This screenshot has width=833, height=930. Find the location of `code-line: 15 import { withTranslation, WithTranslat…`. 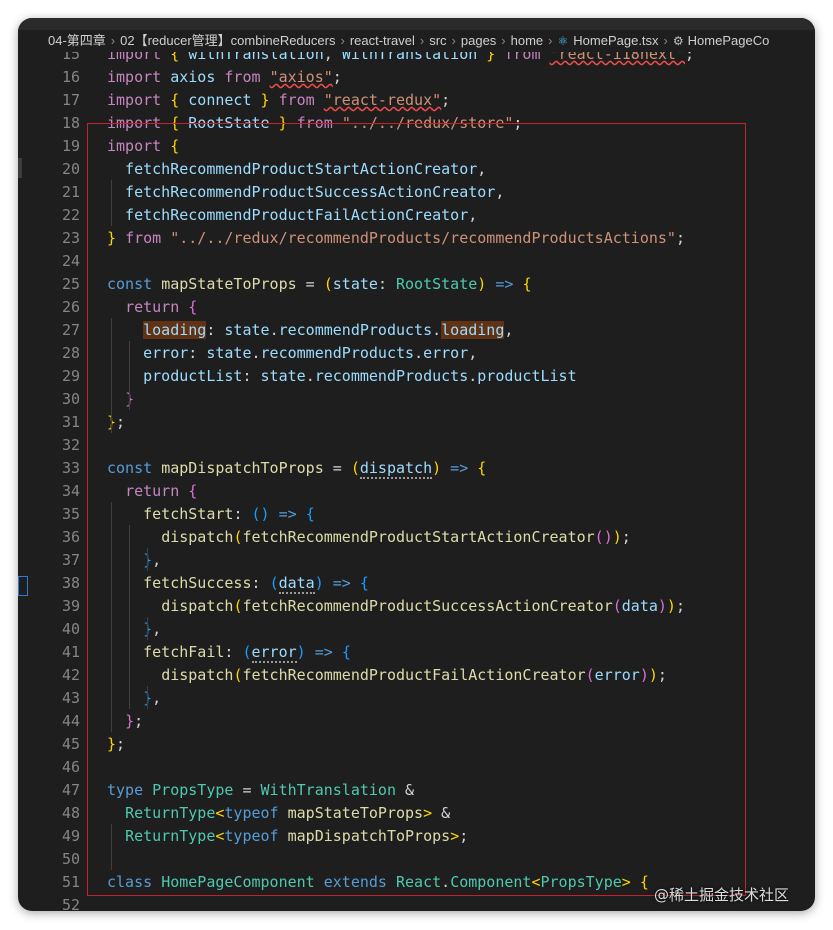

code-line: 15 import { withTranslation, WithTranslat… is located at coordinates (416, 59).